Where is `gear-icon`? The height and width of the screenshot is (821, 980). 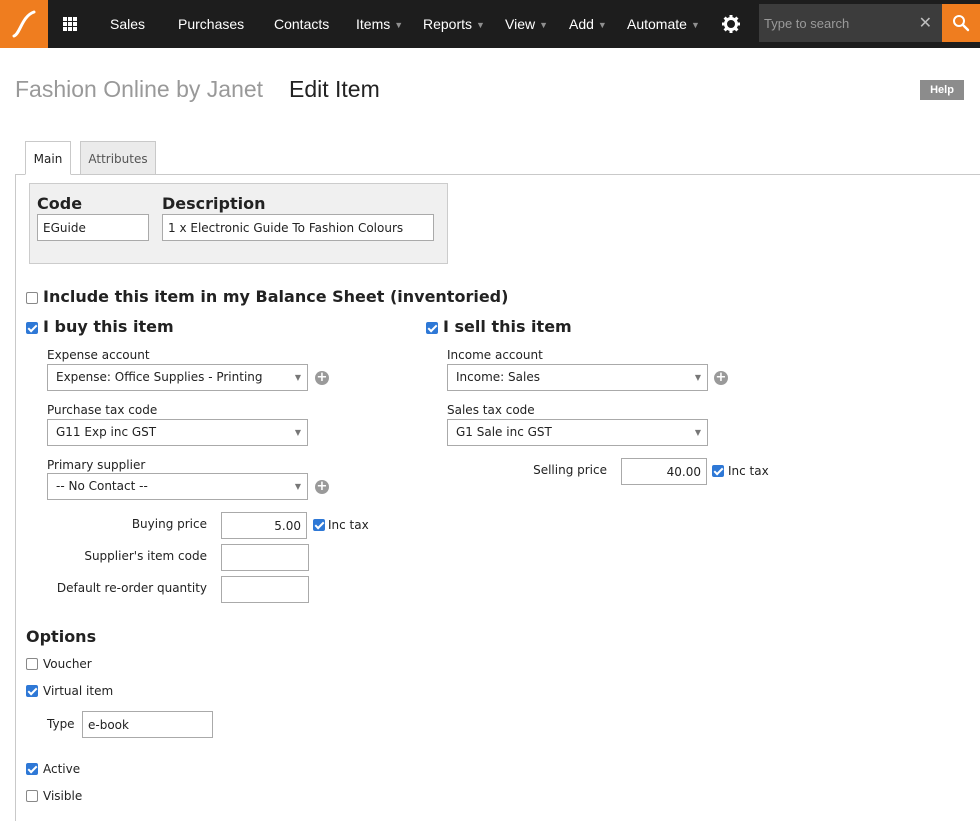
gear-icon is located at coordinates (731, 24).